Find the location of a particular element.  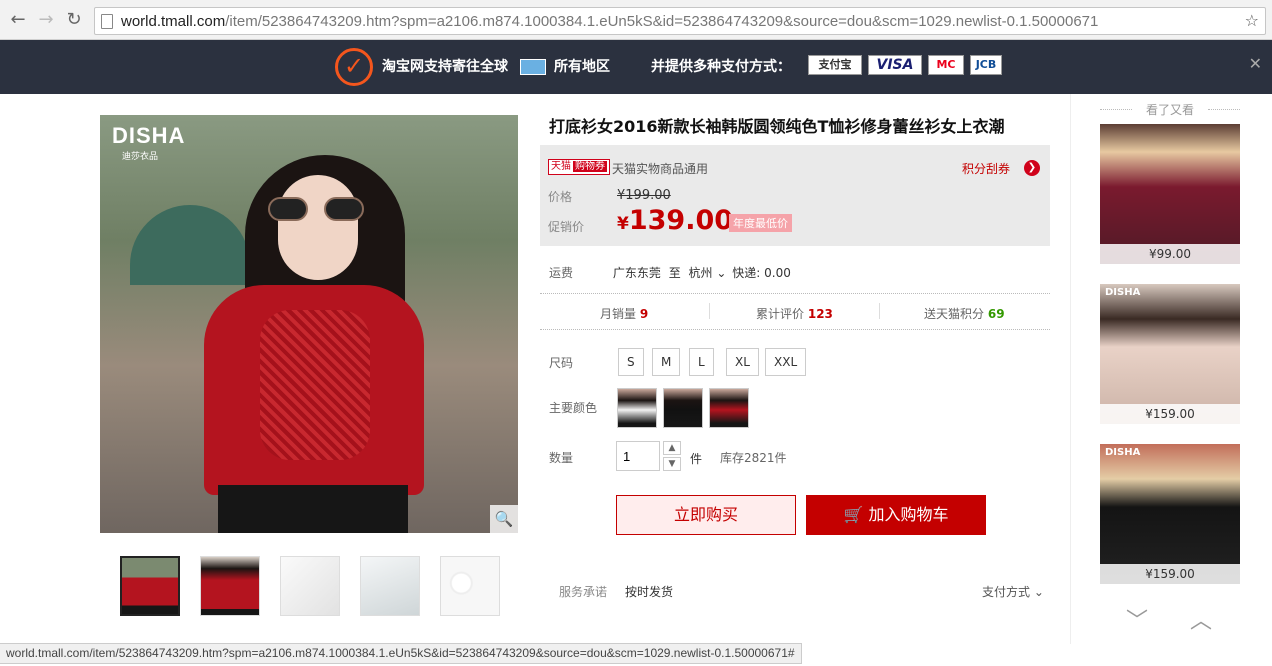

quantity-unit: 件 is located at coordinates (696, 459).